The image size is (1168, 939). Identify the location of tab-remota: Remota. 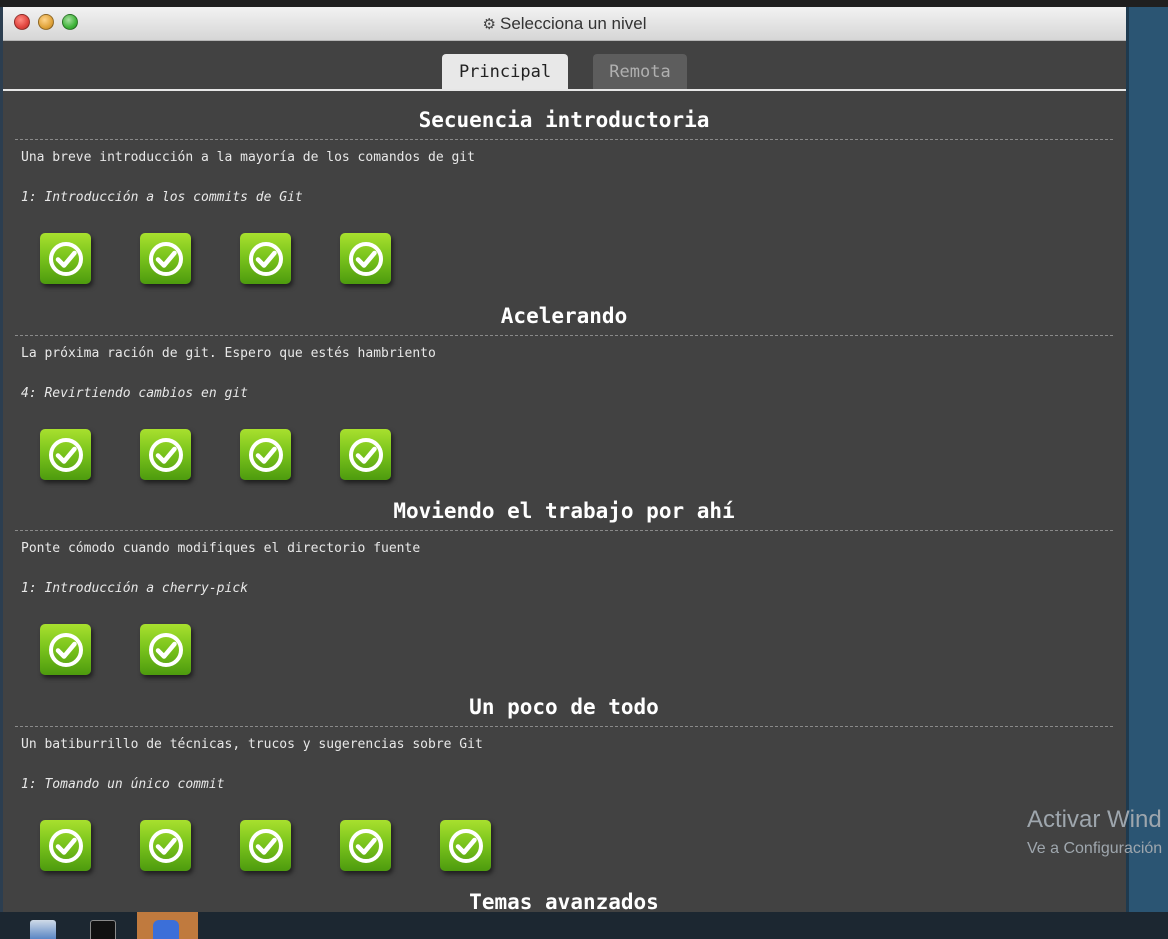
(640, 71).